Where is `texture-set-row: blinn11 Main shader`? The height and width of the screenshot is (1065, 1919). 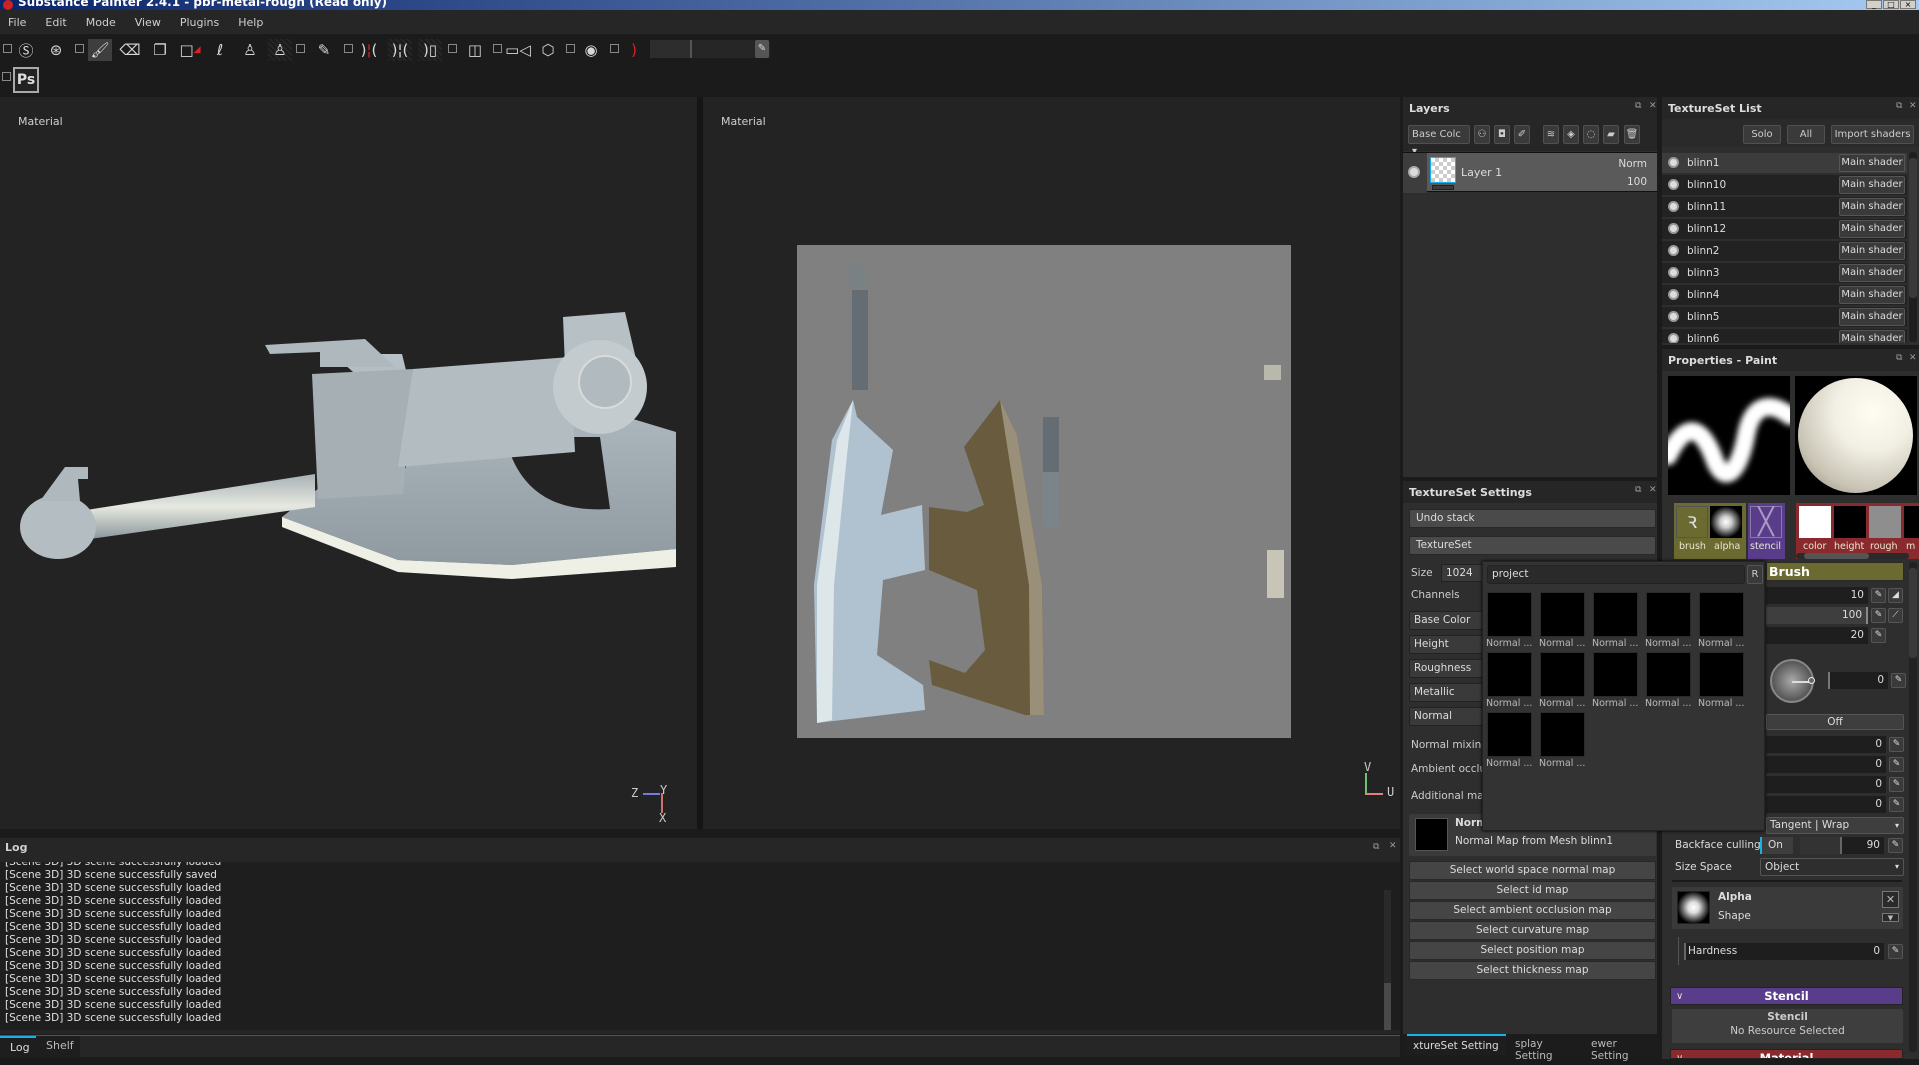
texture-set-row: blinn11 Main shader is located at coordinates (1784, 207).